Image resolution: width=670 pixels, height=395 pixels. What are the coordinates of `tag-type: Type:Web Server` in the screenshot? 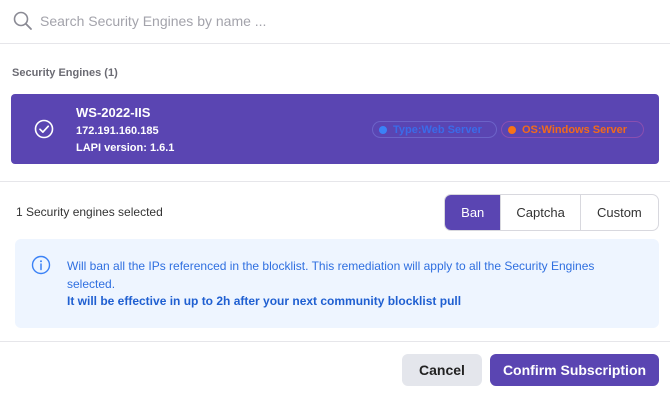 It's located at (434, 129).